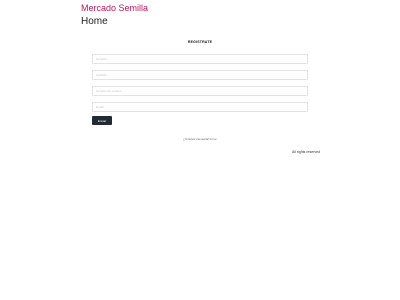  Describe the element at coordinates (102, 120) in the screenshot. I see `submit-button: Enviar` at that location.